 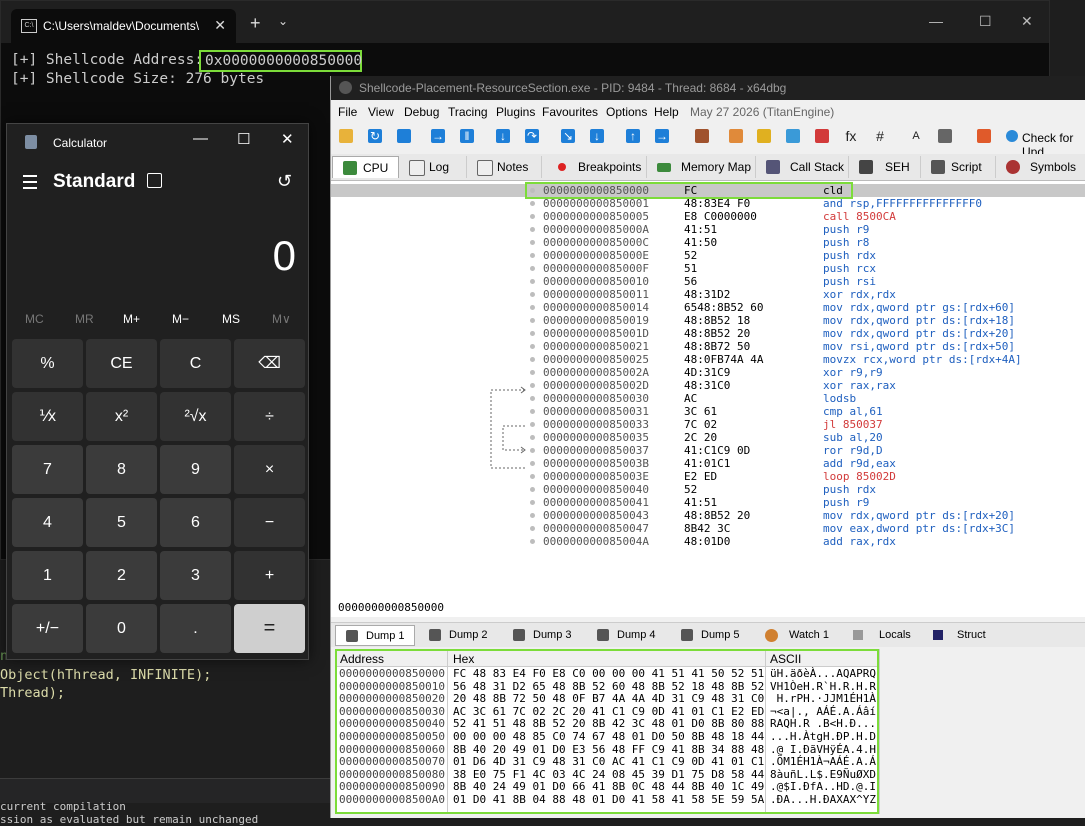 I want to click on calc-key-multiply: ×, so click(x=269, y=469).